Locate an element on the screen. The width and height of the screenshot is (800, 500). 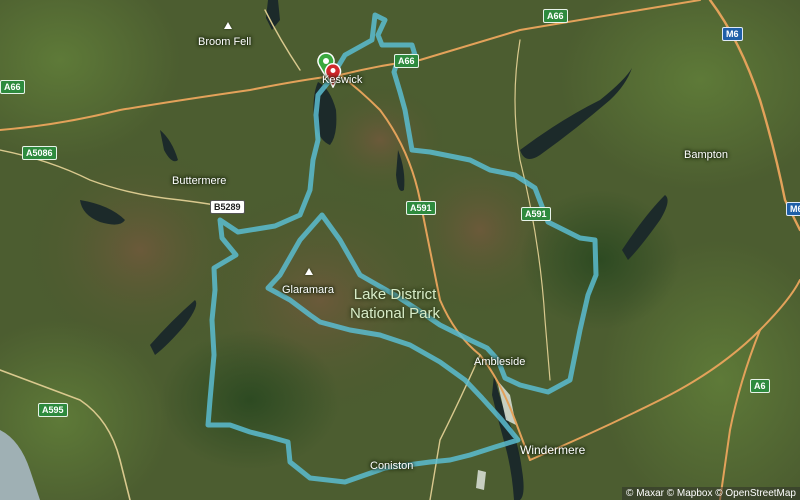
national-park-label: Lake District National Park is located at coordinates (395, 304).